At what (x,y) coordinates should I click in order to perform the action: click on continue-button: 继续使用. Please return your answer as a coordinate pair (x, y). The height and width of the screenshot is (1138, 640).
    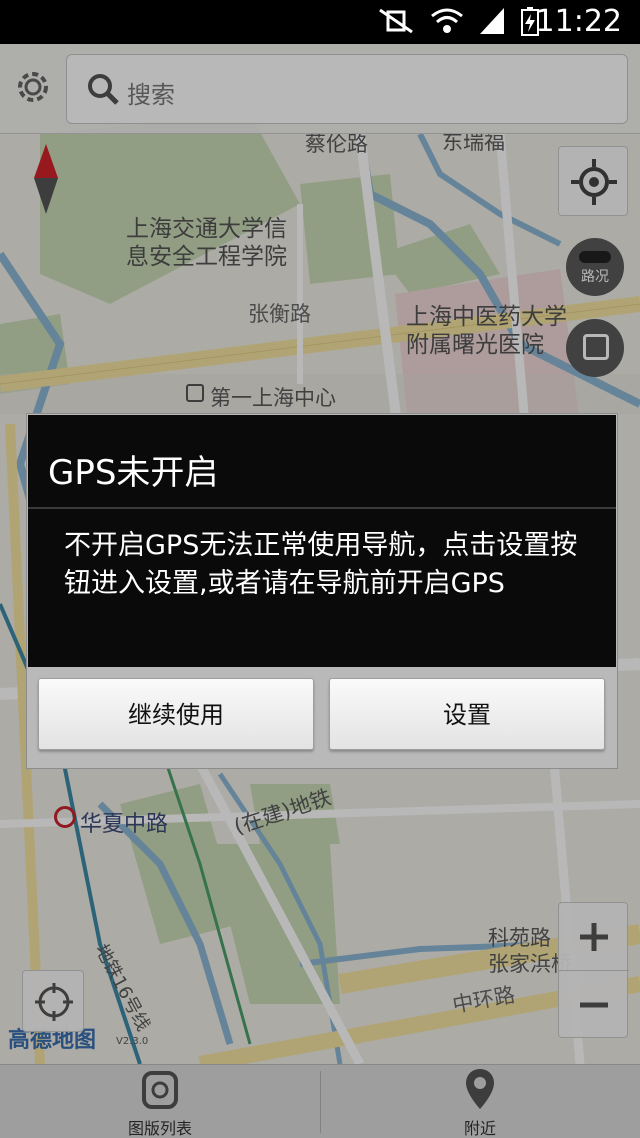
    Looking at the image, I should click on (176, 714).